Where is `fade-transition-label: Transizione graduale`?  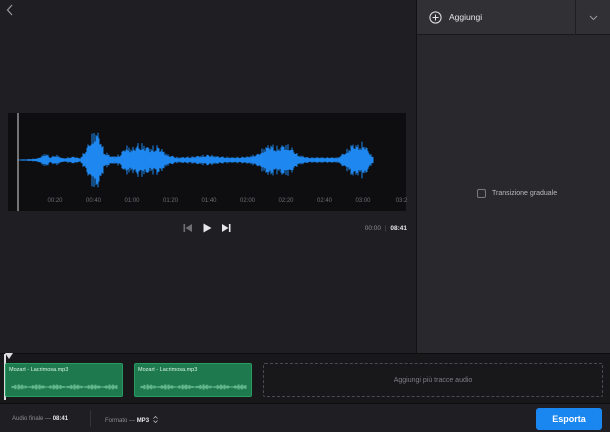
fade-transition-label: Transizione graduale is located at coordinates (525, 193).